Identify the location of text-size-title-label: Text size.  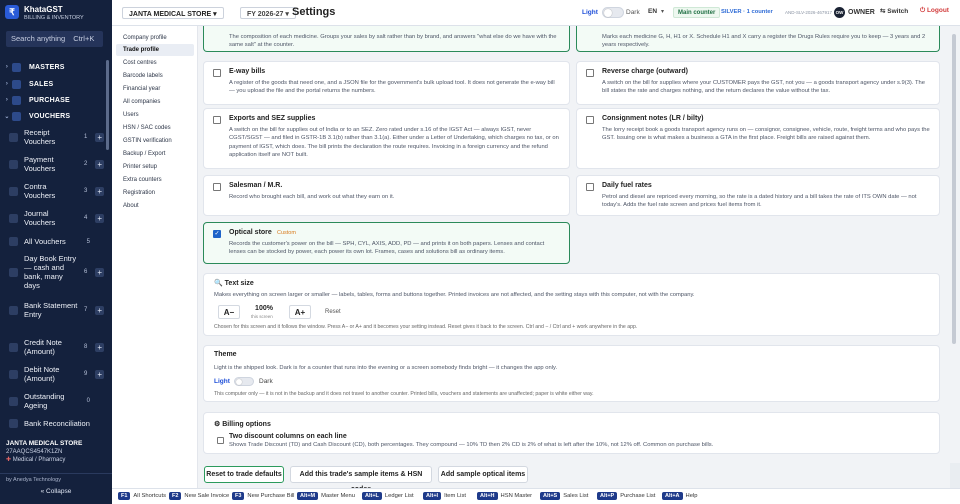
(239, 283).